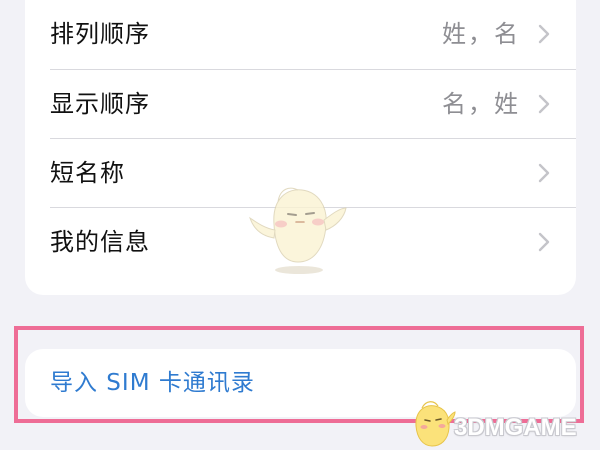 This screenshot has height=450, width=600. Describe the element at coordinates (100, 104) in the screenshot. I see `display-order-label: 显示顺序` at that location.